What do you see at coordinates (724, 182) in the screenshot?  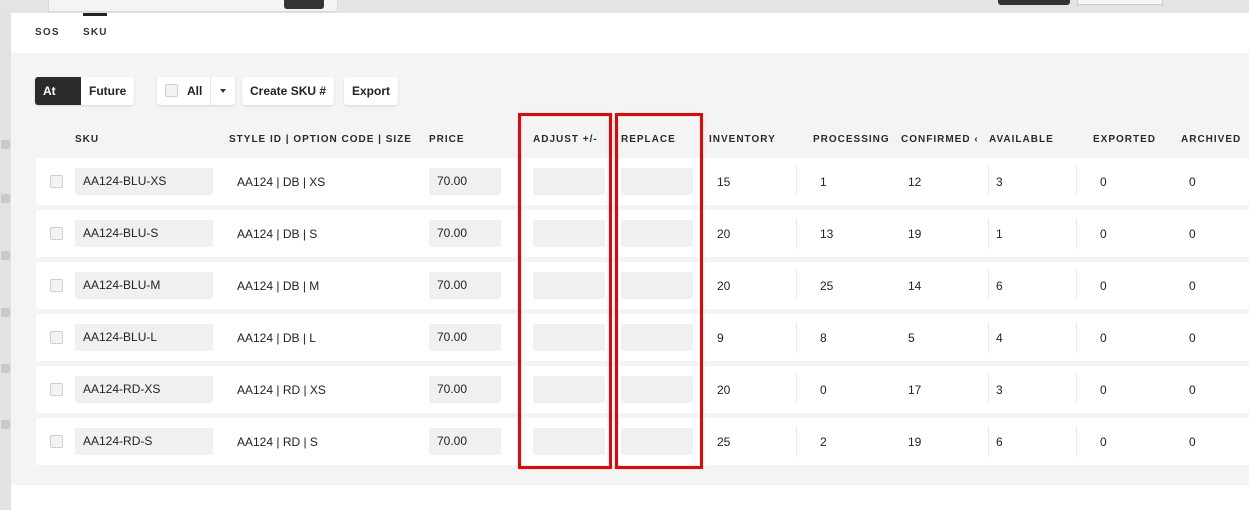 I see `inventory-value: 15` at bounding box center [724, 182].